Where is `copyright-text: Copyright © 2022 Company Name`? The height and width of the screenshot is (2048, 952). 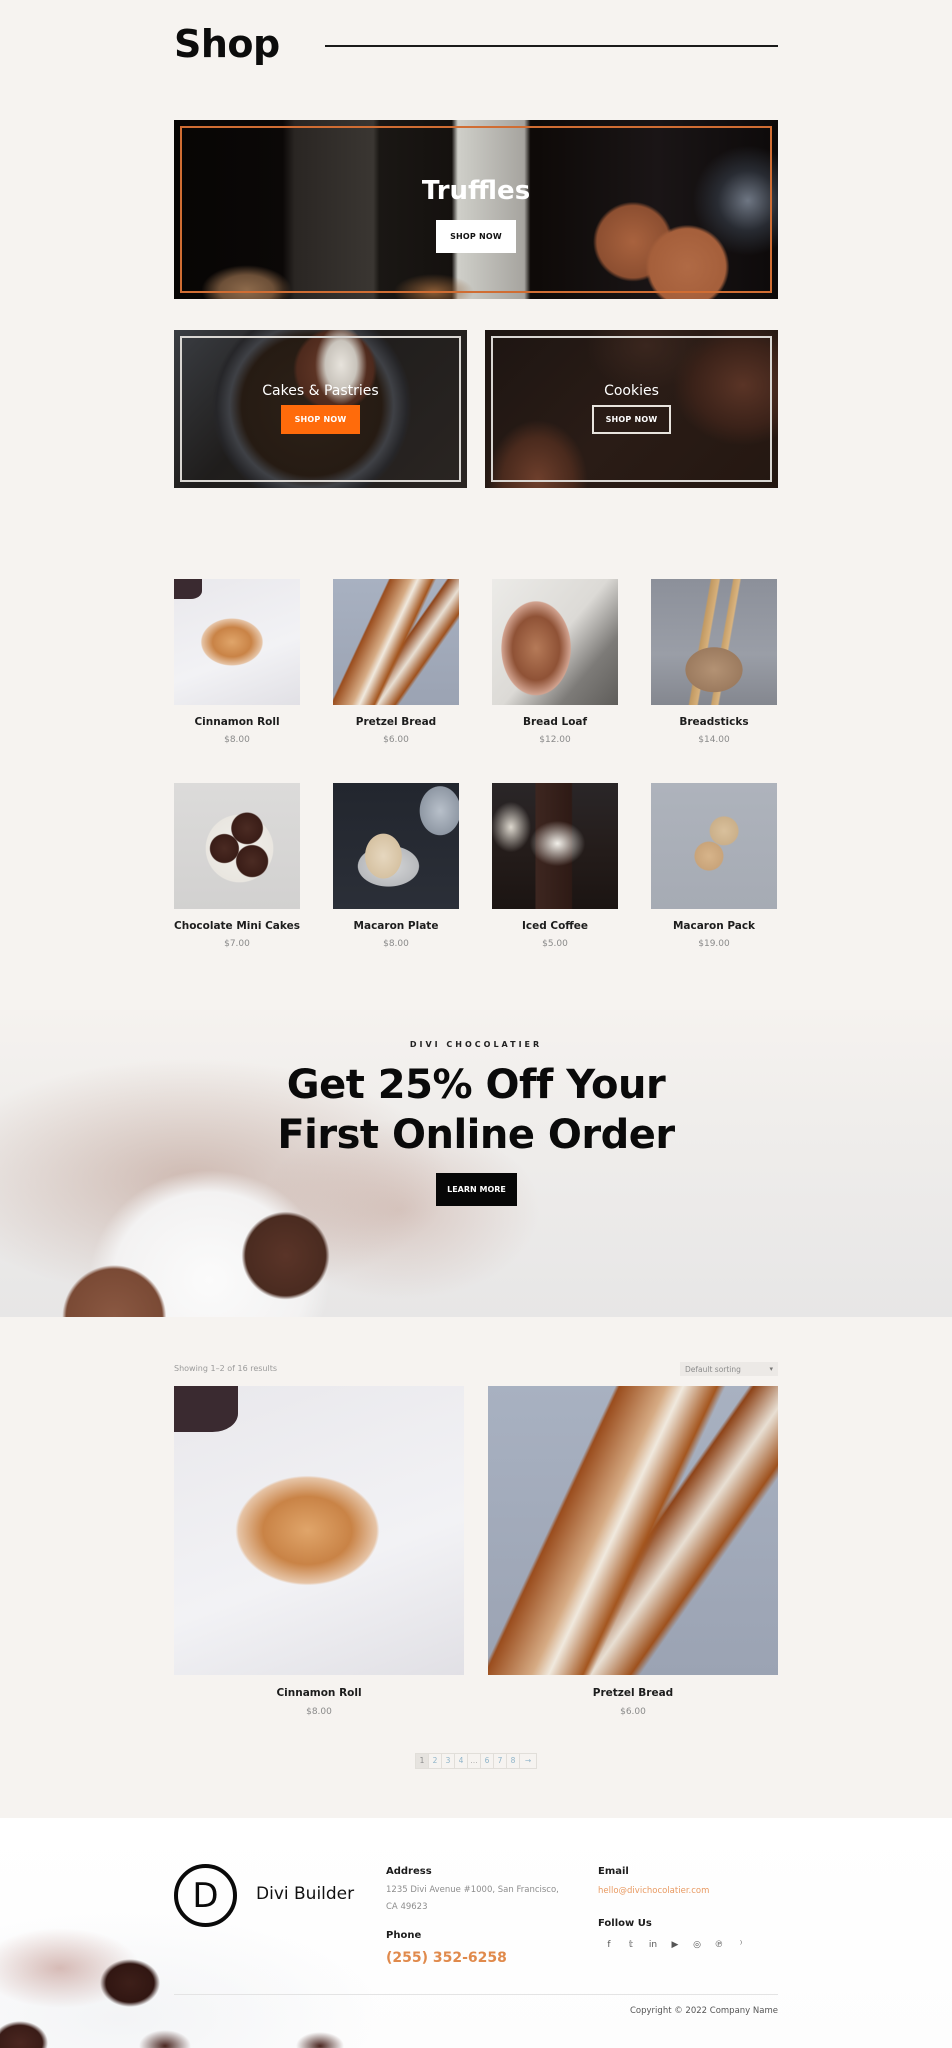
copyright-text: Copyright © 2022 Company Name is located at coordinates (704, 2011).